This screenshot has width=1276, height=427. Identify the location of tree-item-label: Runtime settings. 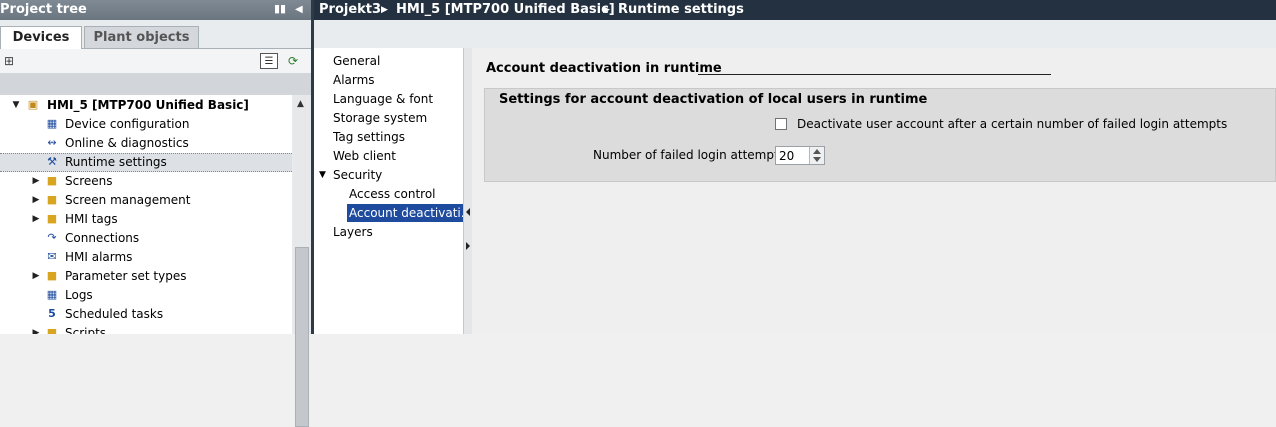
(116, 162).